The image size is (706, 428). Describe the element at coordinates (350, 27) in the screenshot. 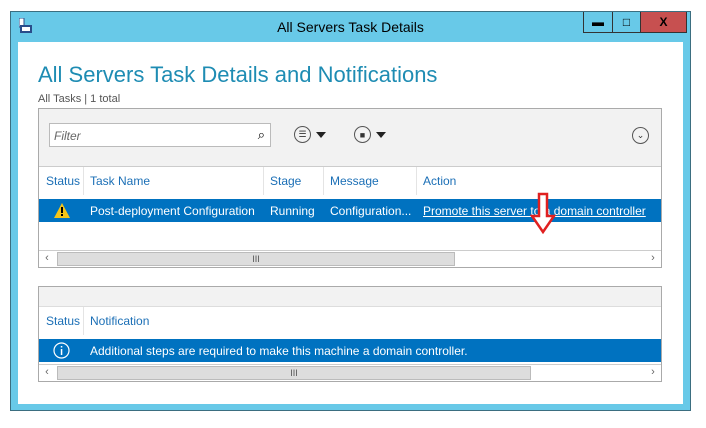

I see `title-bar: All Servers Task Details ▬ □ X` at that location.